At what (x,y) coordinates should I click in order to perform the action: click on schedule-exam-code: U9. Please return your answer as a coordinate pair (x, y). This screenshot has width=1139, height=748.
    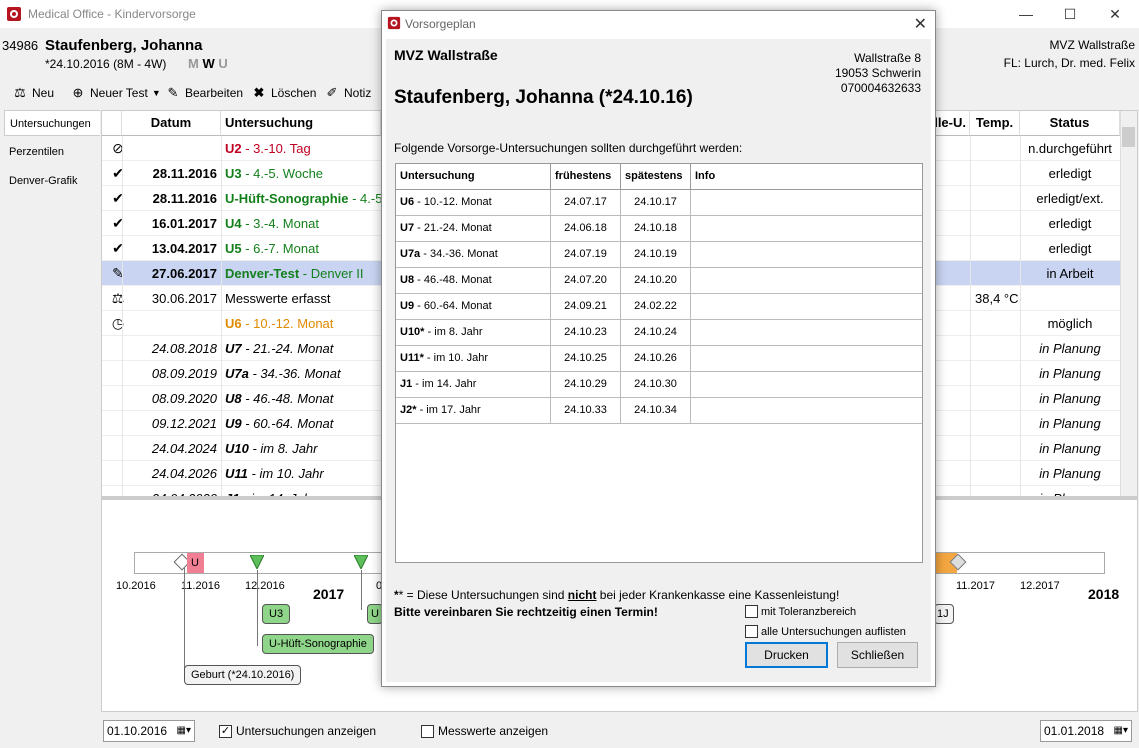
    Looking at the image, I should click on (407, 306).